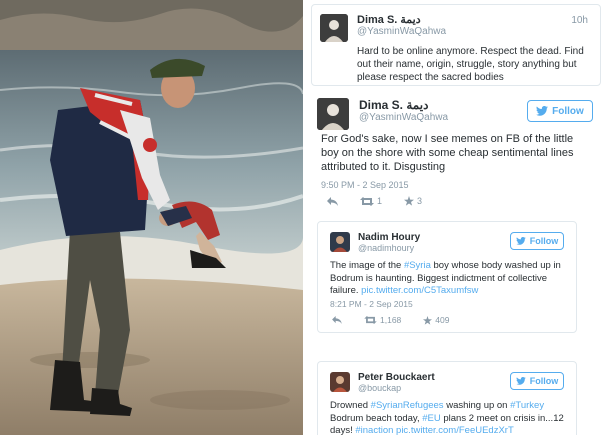 The image size is (608, 435). Describe the element at coordinates (431, 418) in the screenshot. I see `hashtag-link: #EU` at that location.